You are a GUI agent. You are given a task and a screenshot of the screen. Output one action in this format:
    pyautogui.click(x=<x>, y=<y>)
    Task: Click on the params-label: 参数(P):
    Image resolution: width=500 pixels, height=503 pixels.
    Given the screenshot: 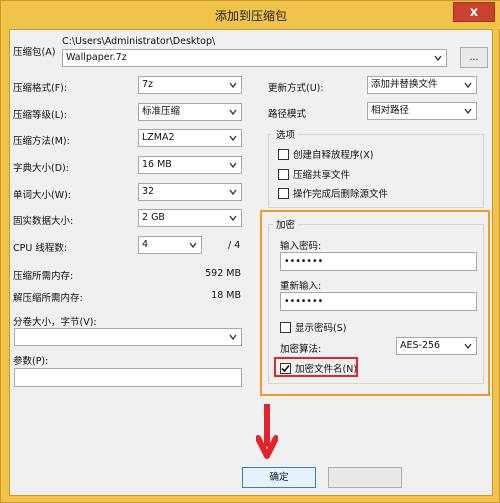 What is the action you would take?
    pyautogui.click(x=31, y=361)
    